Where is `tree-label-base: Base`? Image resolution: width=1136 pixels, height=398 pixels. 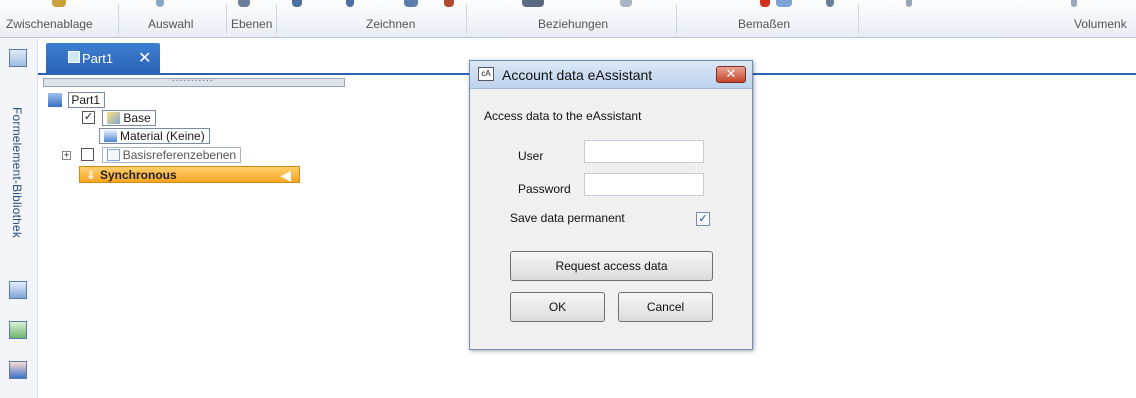 tree-label-base: Base is located at coordinates (129, 118).